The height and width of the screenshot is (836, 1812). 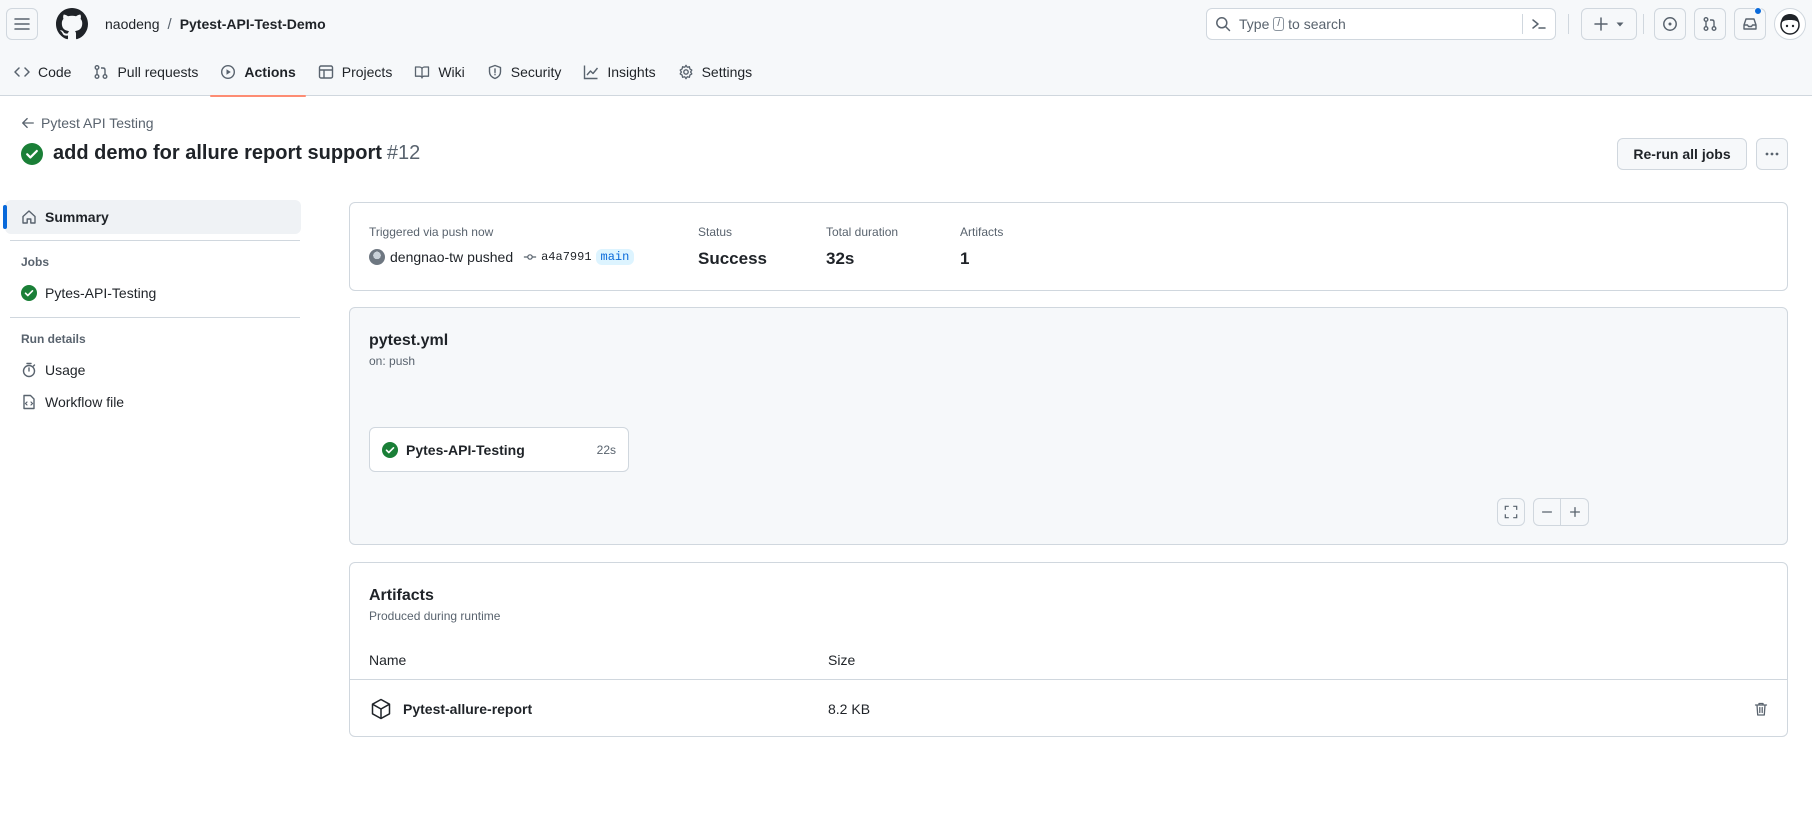 I want to click on artifacts-count-value: 1, so click(x=964, y=259).